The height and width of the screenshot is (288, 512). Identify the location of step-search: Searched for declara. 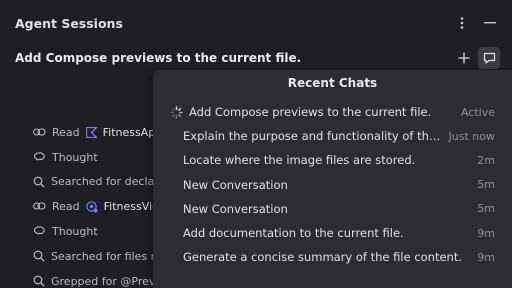
(98, 182).